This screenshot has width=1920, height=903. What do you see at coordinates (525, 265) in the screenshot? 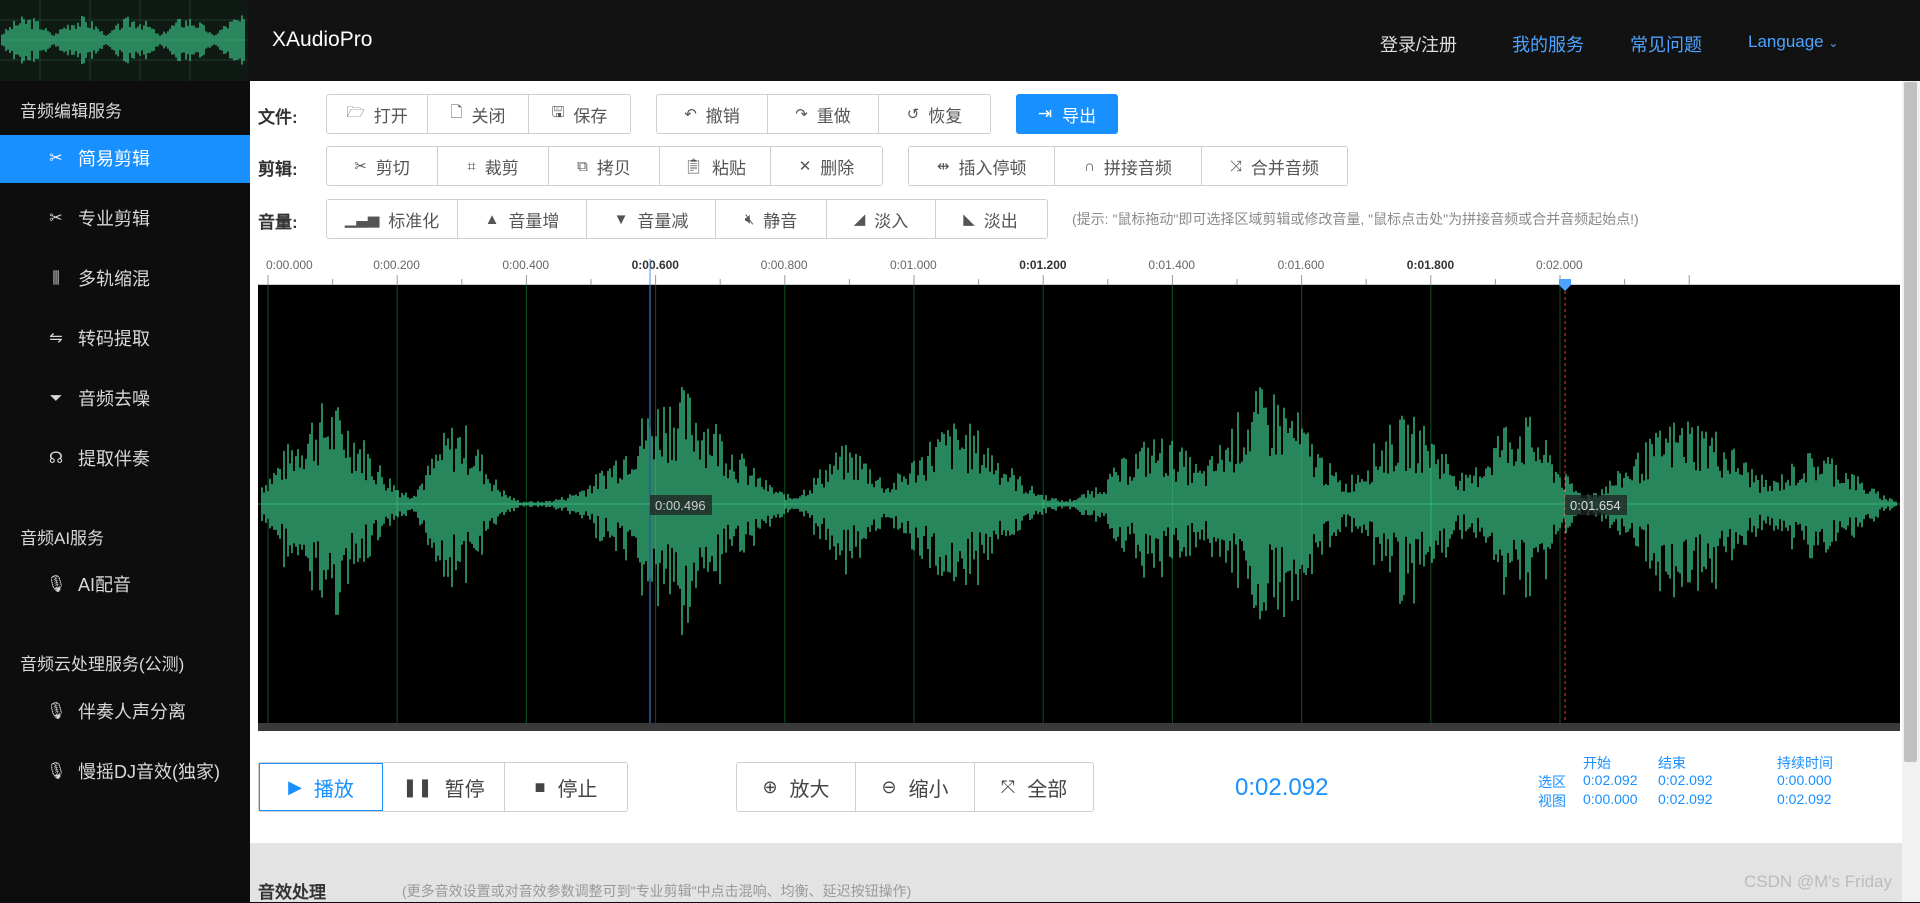
I see `timeline-label: 0:00.400` at bounding box center [525, 265].